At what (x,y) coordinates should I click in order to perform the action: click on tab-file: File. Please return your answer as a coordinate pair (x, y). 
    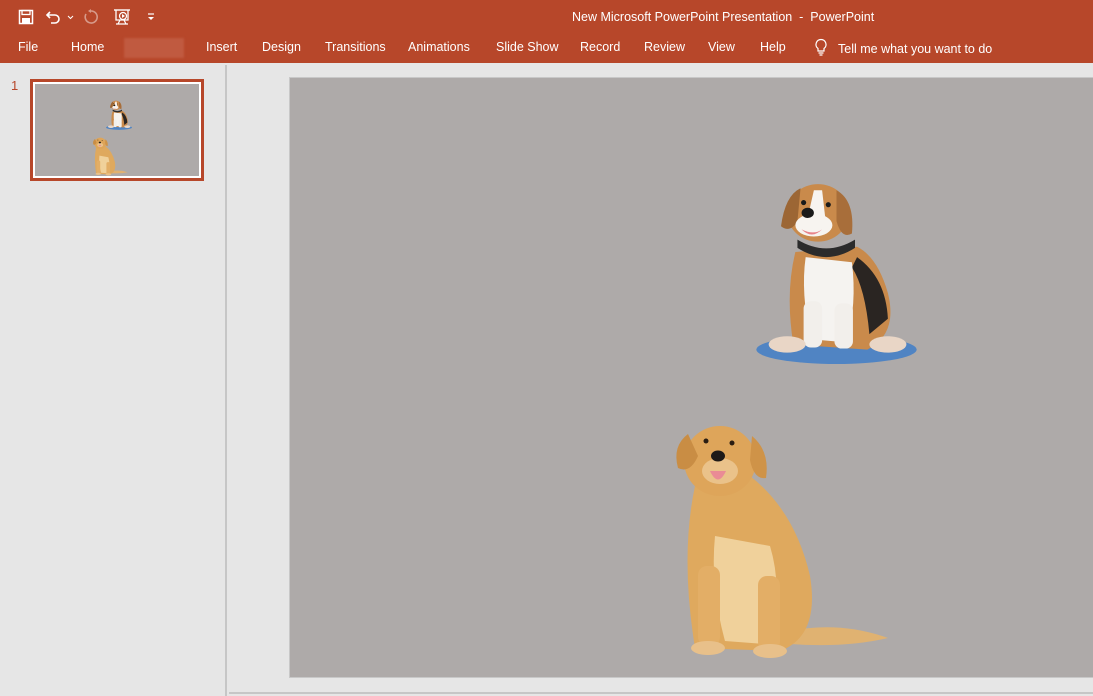
    Looking at the image, I should click on (28, 47).